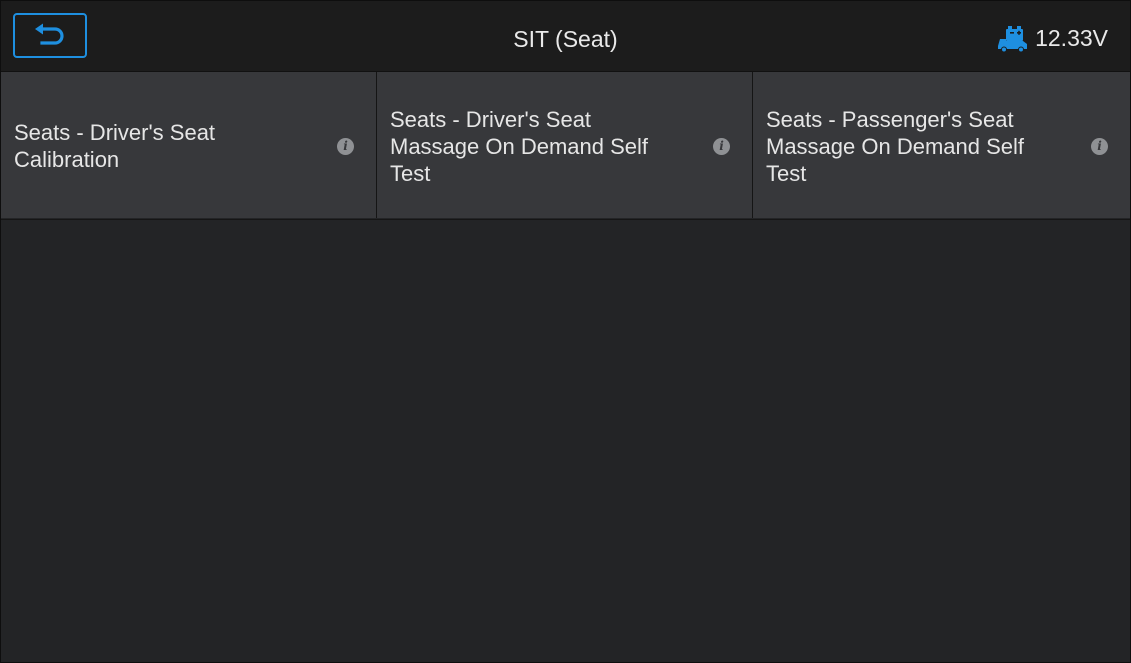 The height and width of the screenshot is (663, 1131). What do you see at coordinates (115, 146) in the screenshot?
I see `tile-label: Seats - Driver's Seat Calibration` at bounding box center [115, 146].